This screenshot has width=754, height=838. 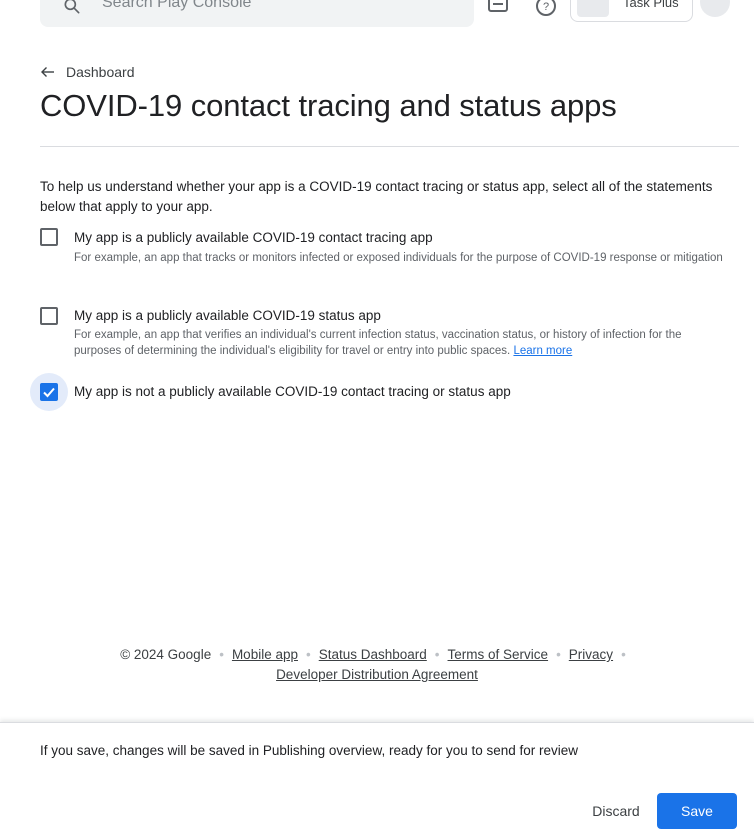 What do you see at coordinates (377, 674) in the screenshot?
I see `developer-distribution-agreement-link: Developer Distribution Agreement` at bounding box center [377, 674].